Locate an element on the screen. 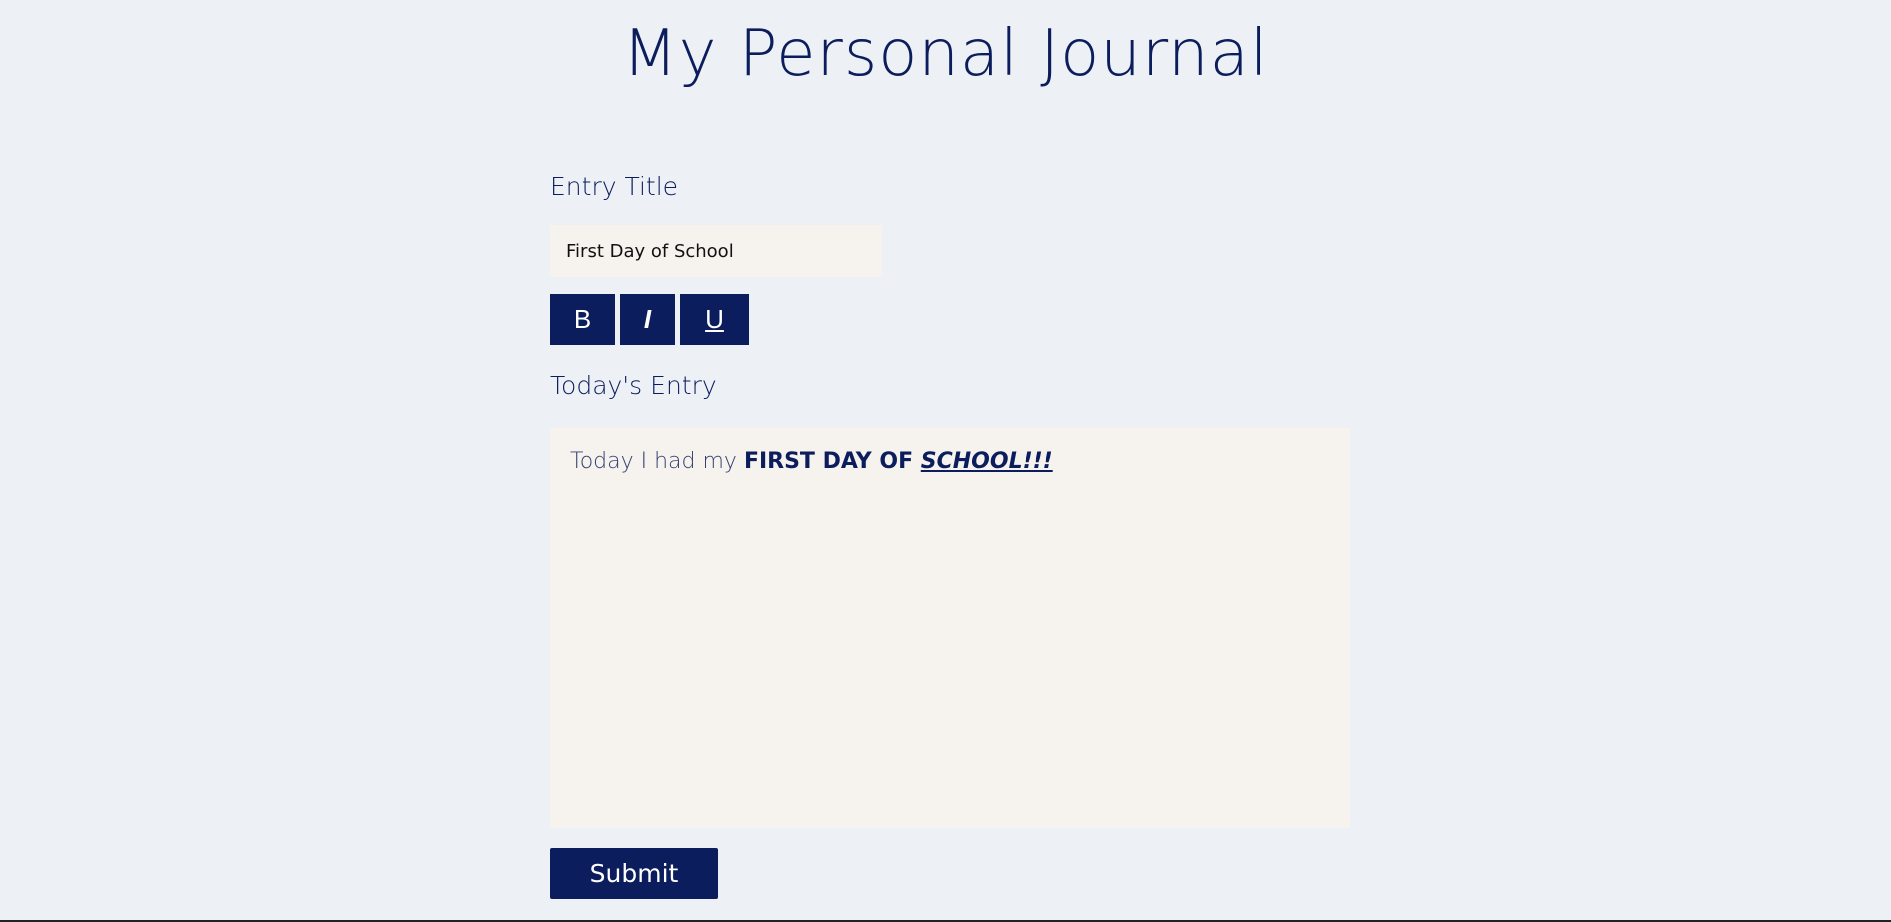  entry-title-input is located at coordinates (716, 251).